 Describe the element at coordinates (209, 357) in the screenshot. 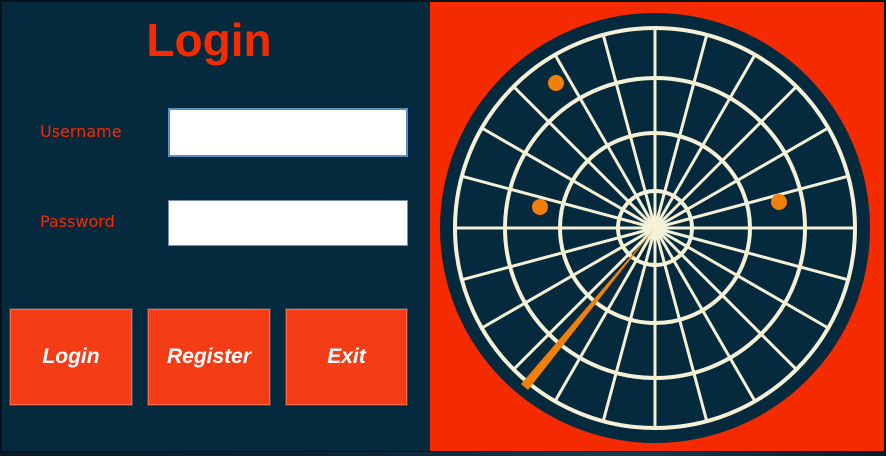

I see `register-button: Register` at that location.